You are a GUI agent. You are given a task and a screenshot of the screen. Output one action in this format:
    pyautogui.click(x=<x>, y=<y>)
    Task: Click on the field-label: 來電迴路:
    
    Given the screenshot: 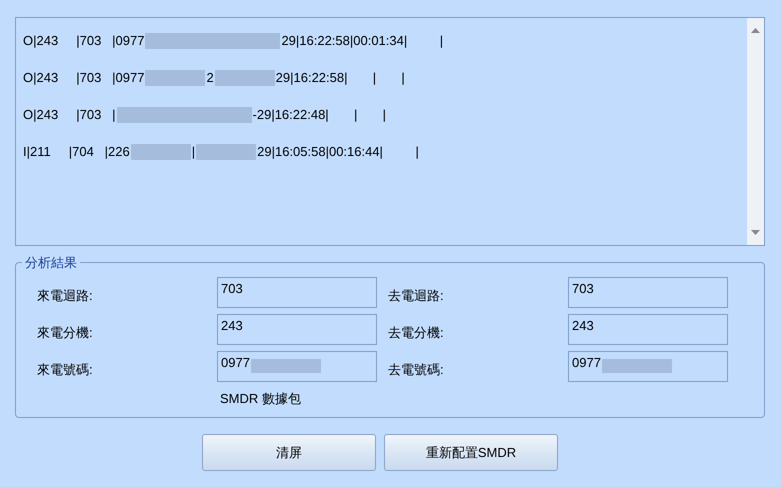 What is the action you would take?
    pyautogui.click(x=65, y=295)
    